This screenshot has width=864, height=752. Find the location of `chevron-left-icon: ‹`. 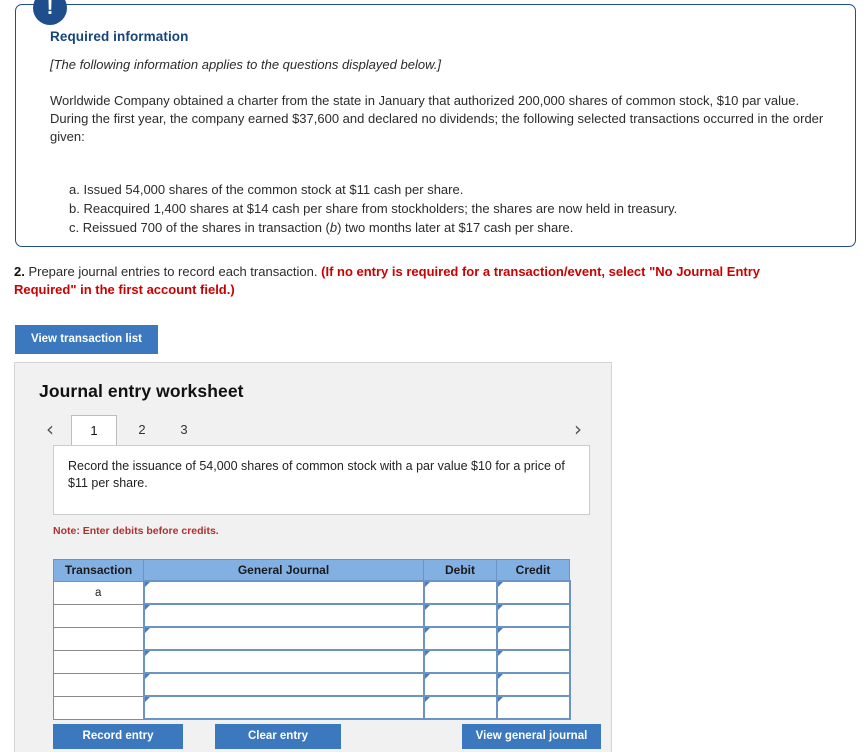

chevron-left-icon: ‹ is located at coordinates (50, 430).